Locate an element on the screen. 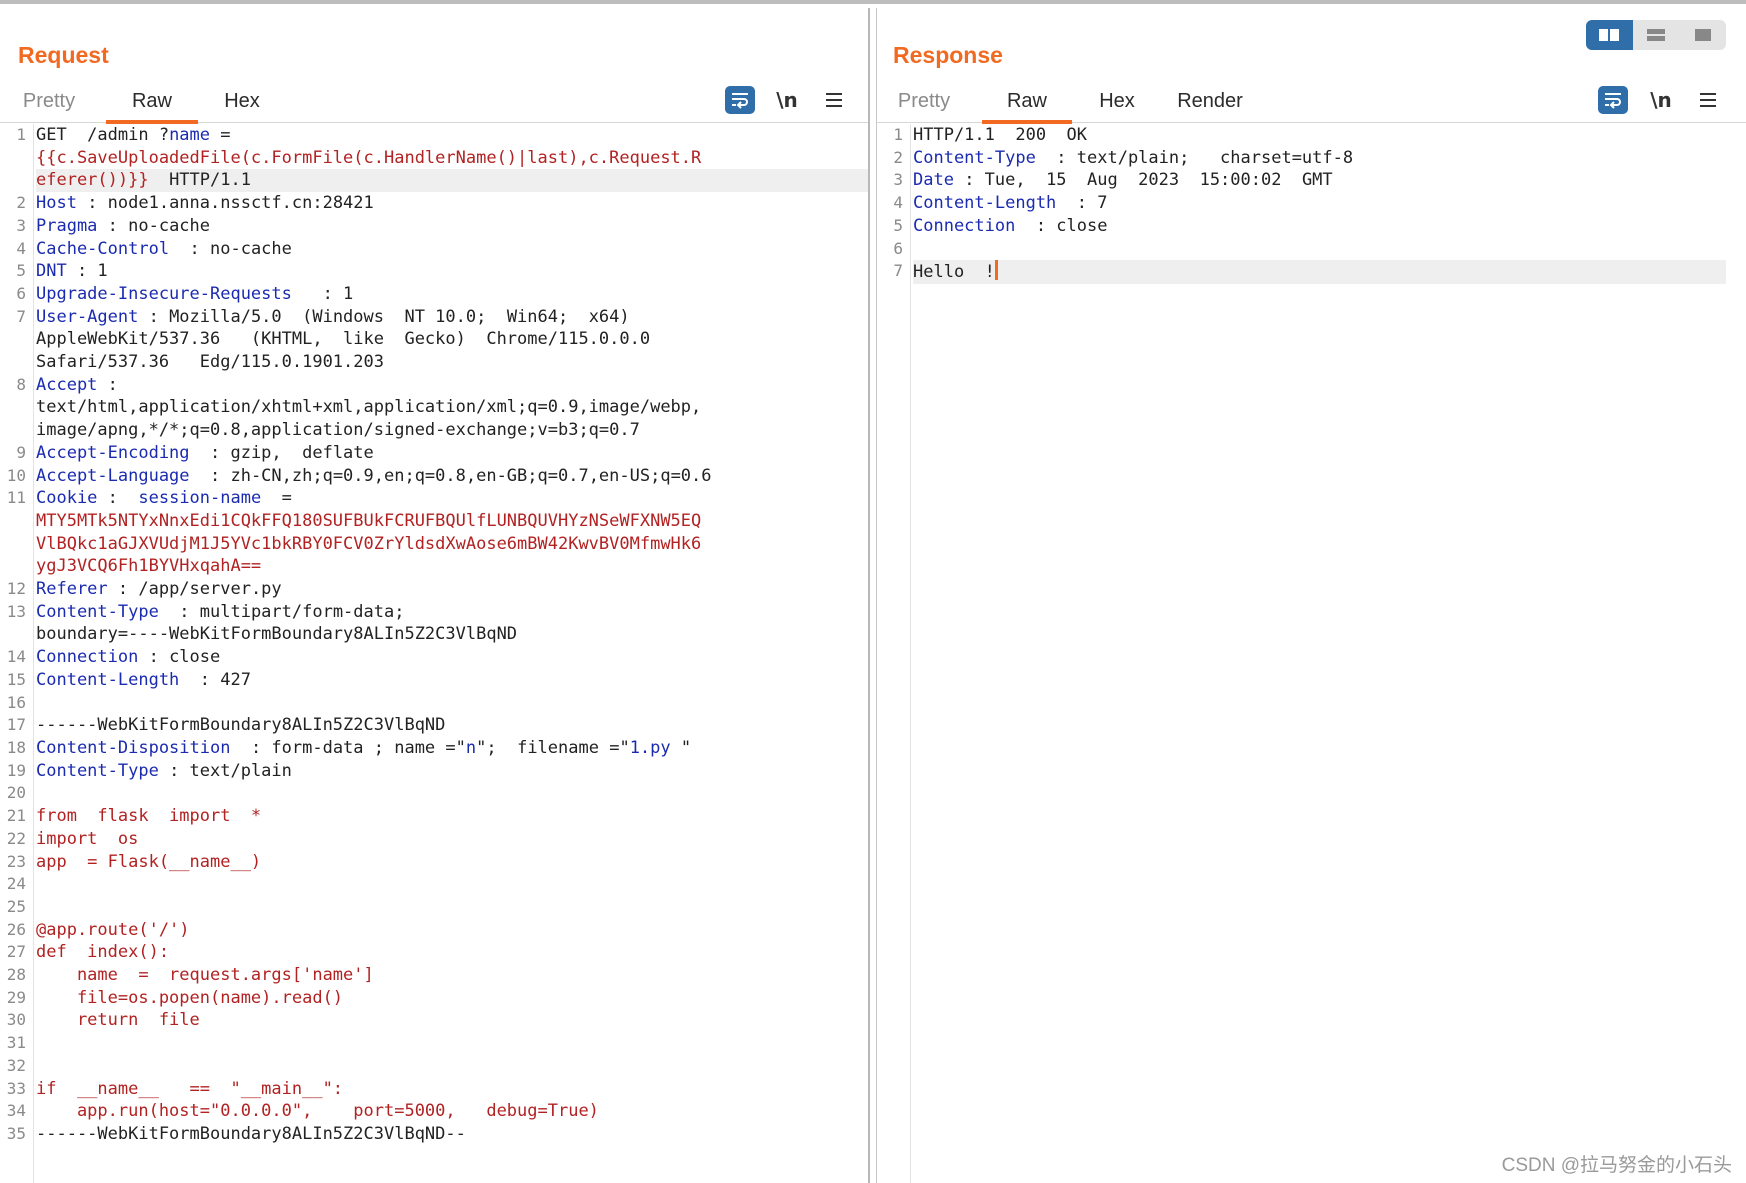 The image size is (1746, 1183). code-token: " is located at coordinates (460, 747).